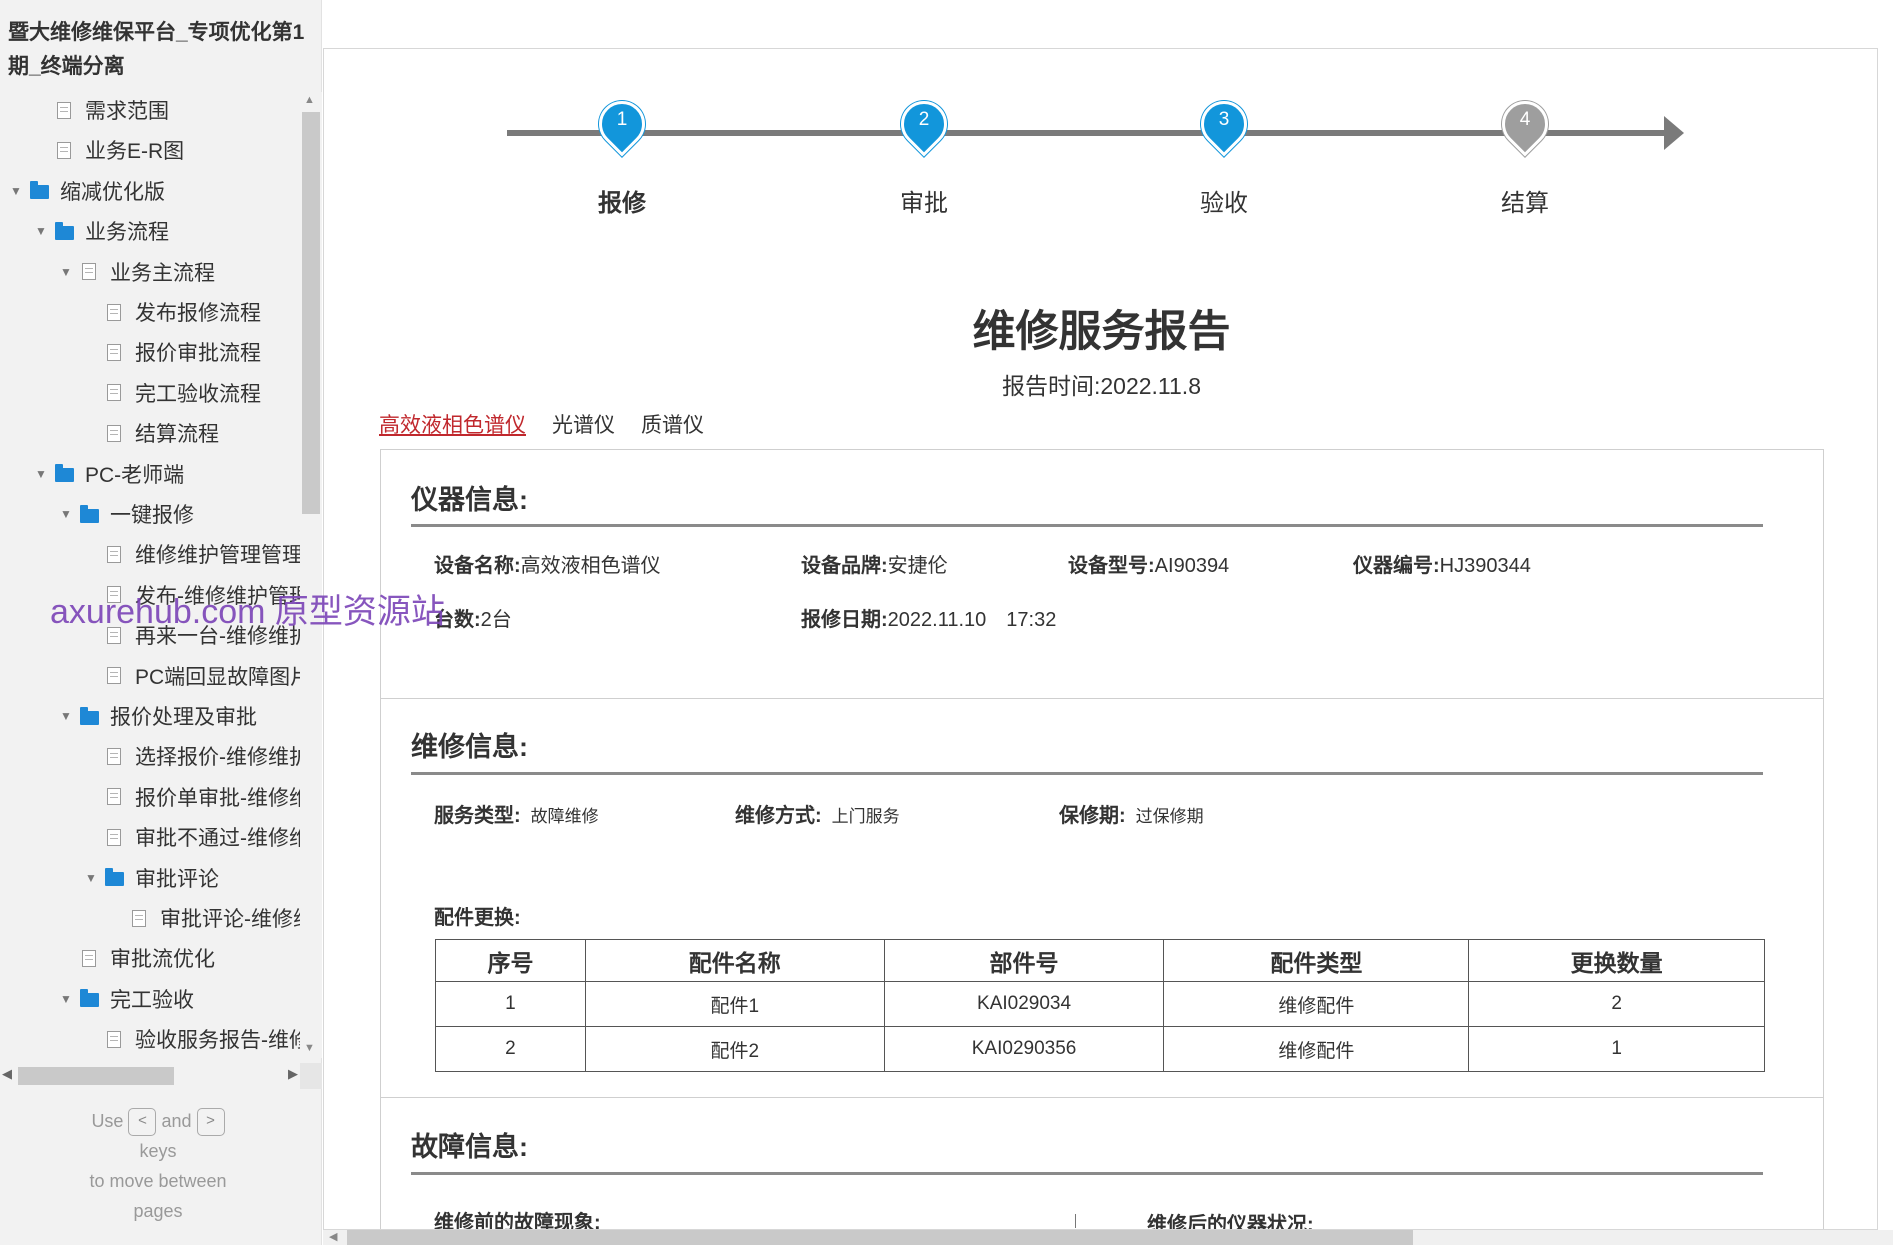 The width and height of the screenshot is (1893, 1245). What do you see at coordinates (309, 100) in the screenshot?
I see `scroll-up-icon: ▲` at bounding box center [309, 100].